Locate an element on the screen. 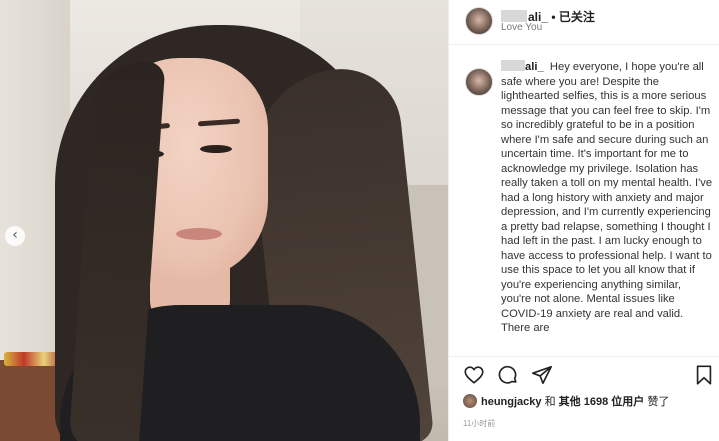 The height and width of the screenshot is (441, 719). heart-icon is located at coordinates (474, 375).